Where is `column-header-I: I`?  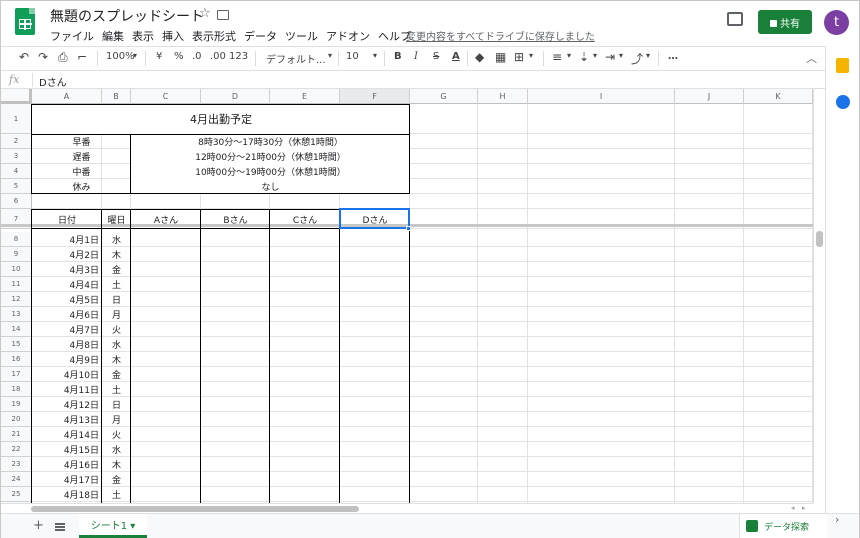
column-header-I: I is located at coordinates (601, 96).